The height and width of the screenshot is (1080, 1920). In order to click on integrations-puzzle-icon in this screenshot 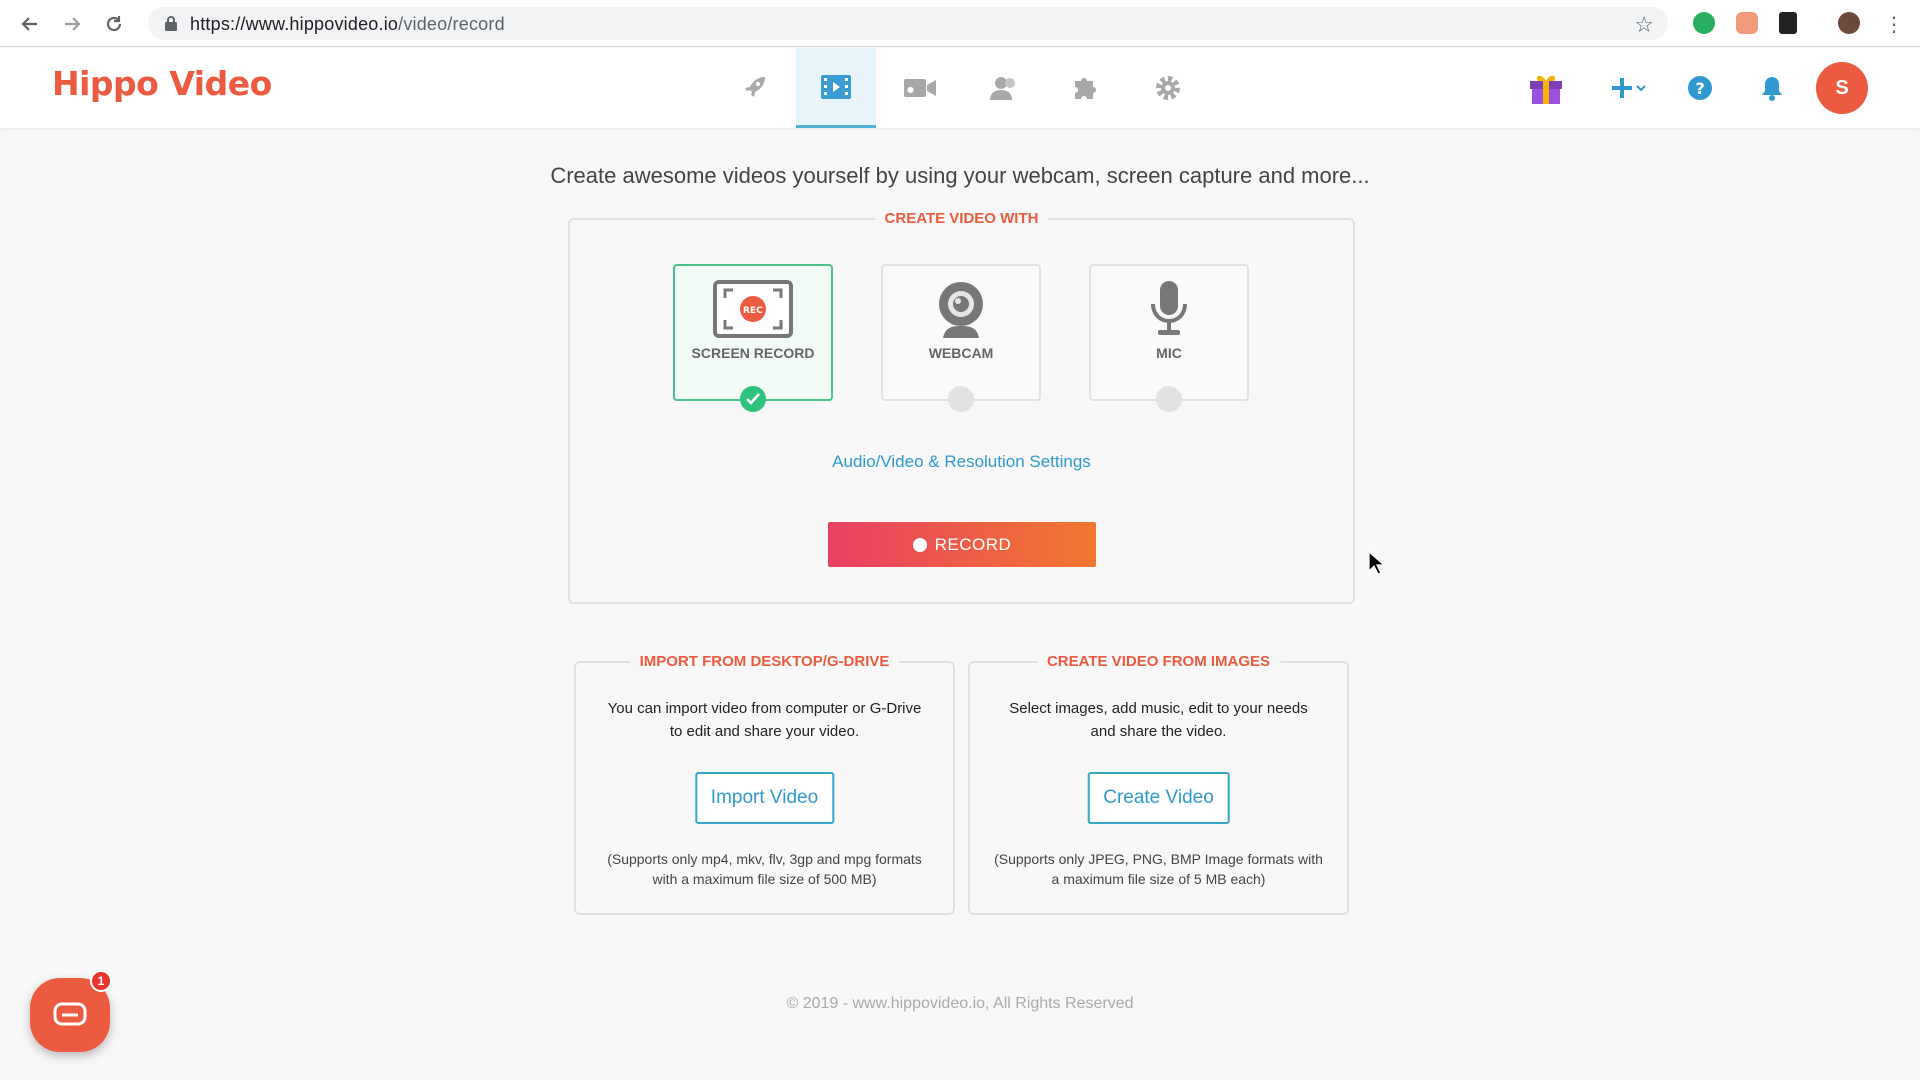, I will do `click(1086, 88)`.